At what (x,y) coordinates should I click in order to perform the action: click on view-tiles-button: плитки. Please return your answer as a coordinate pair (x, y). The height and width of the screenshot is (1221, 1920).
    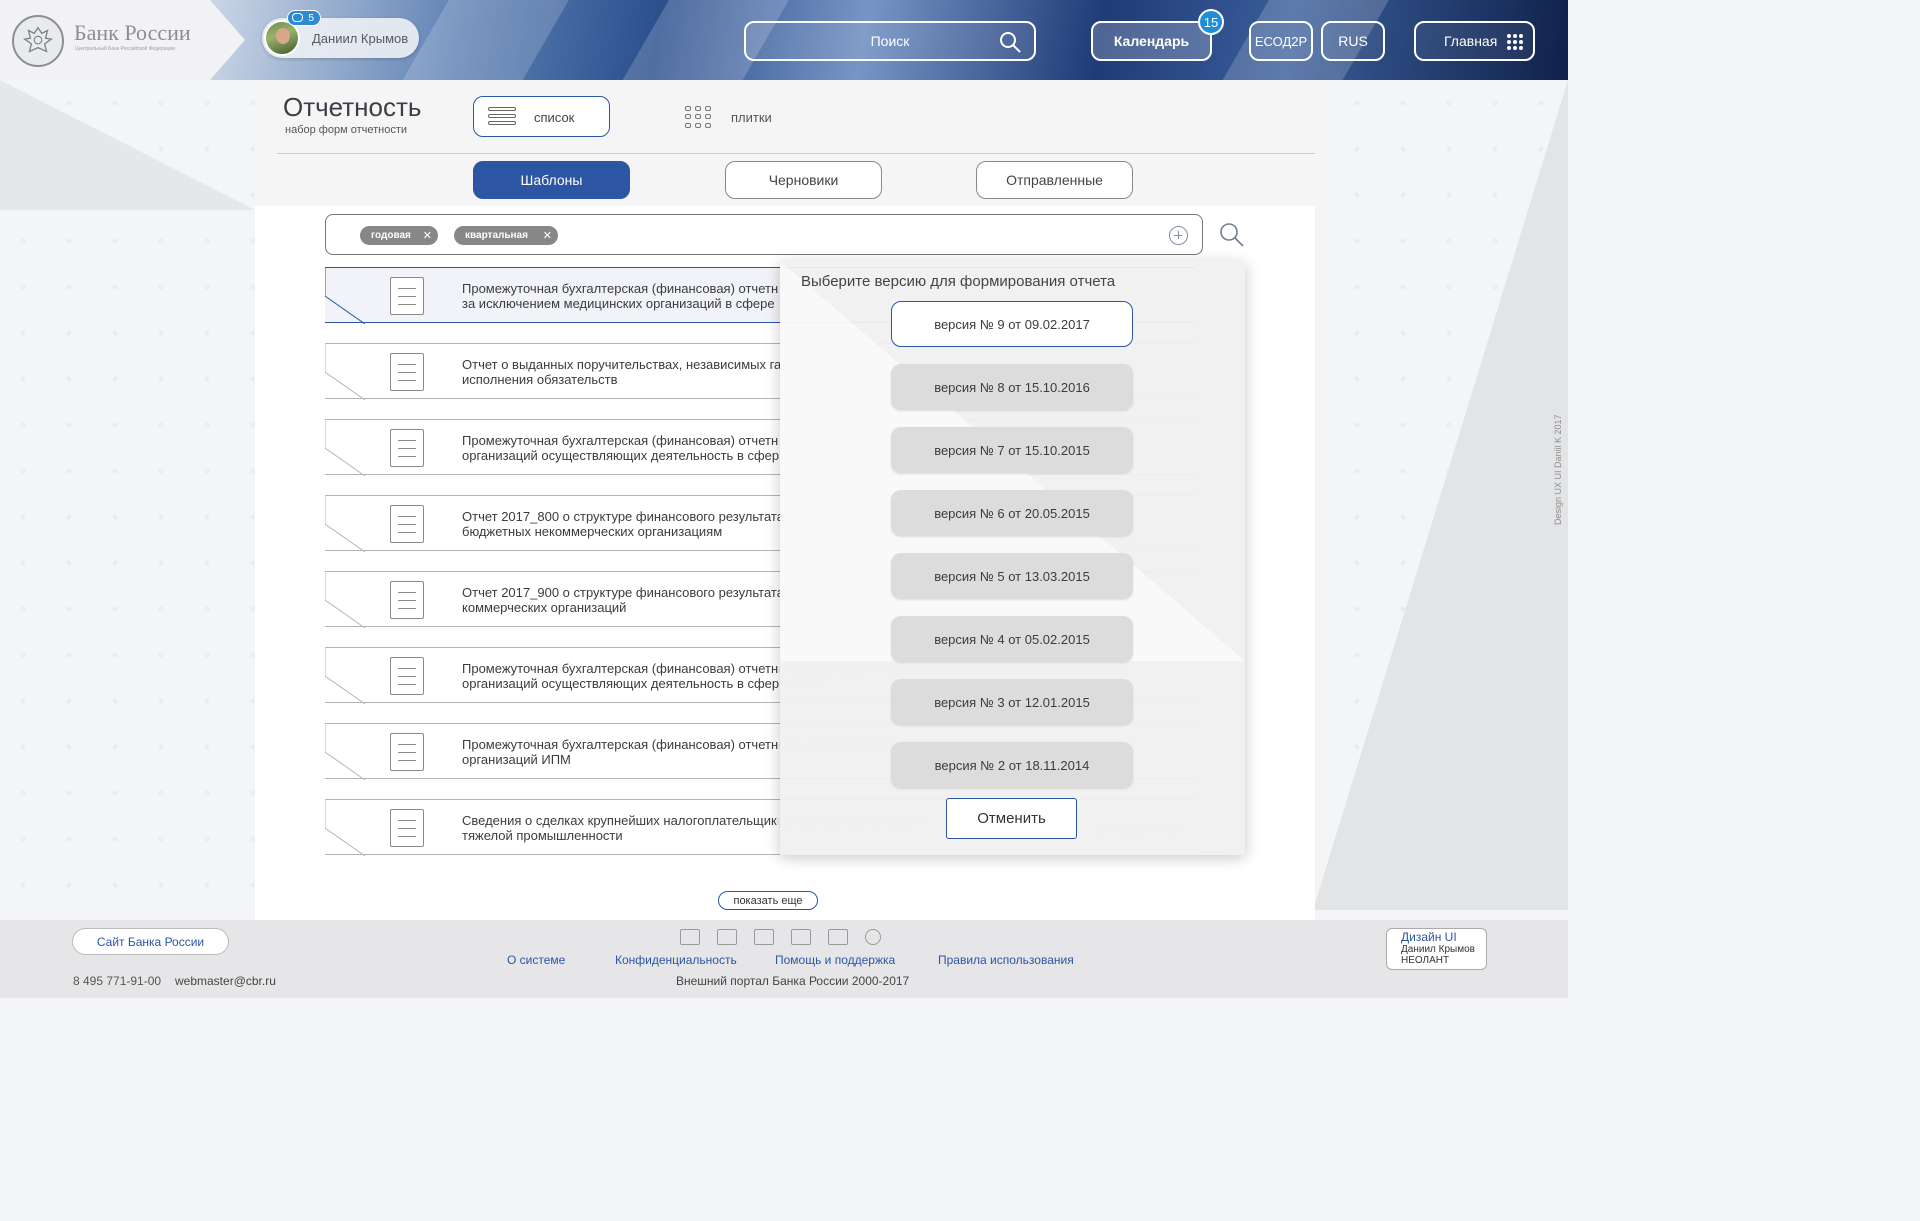
    Looking at the image, I should click on (750, 118).